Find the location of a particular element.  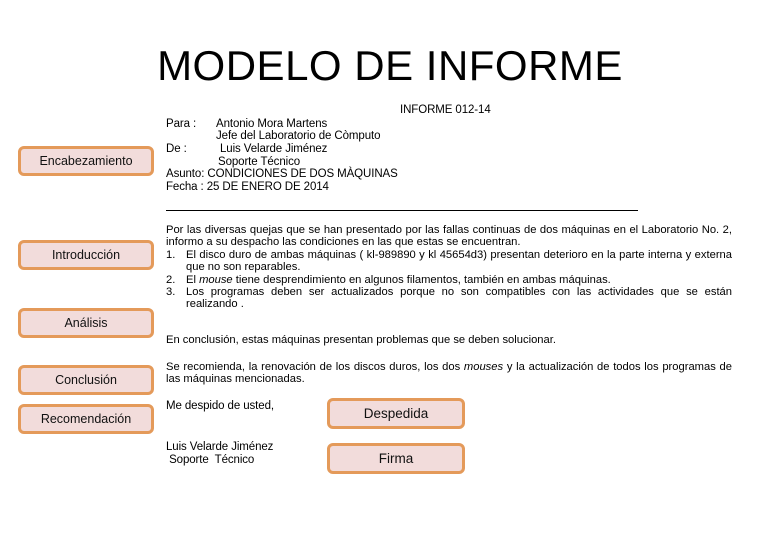

section-label-recomendacion: Recomendación is located at coordinates (86, 419).